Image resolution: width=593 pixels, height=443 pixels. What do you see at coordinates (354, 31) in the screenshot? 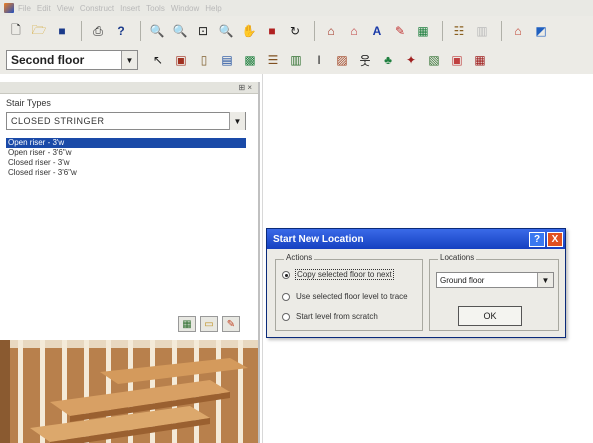
I see `roof-icon: ⌂` at bounding box center [354, 31].